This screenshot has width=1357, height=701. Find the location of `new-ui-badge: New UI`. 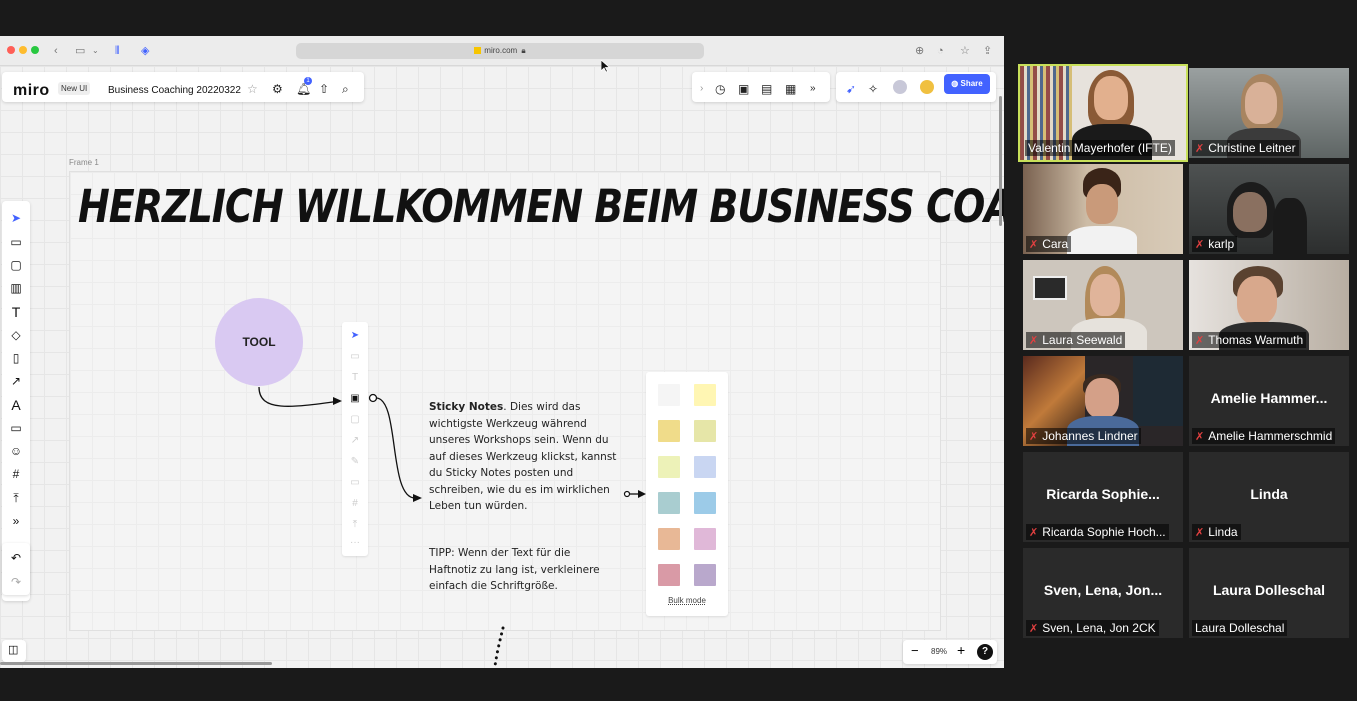

new-ui-badge: New UI is located at coordinates (74, 88).